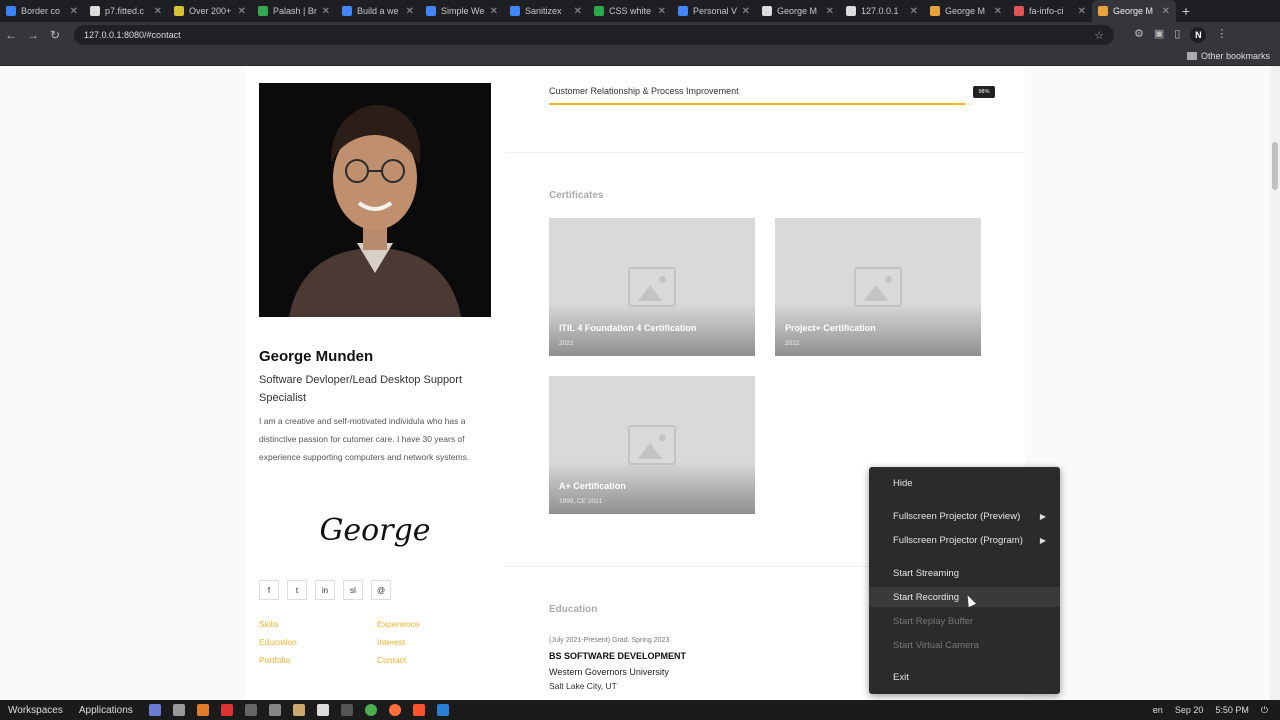 The height and width of the screenshot is (720, 1280). What do you see at coordinates (318, 624) in the screenshot?
I see `nav-link-skills: Skills` at bounding box center [318, 624].